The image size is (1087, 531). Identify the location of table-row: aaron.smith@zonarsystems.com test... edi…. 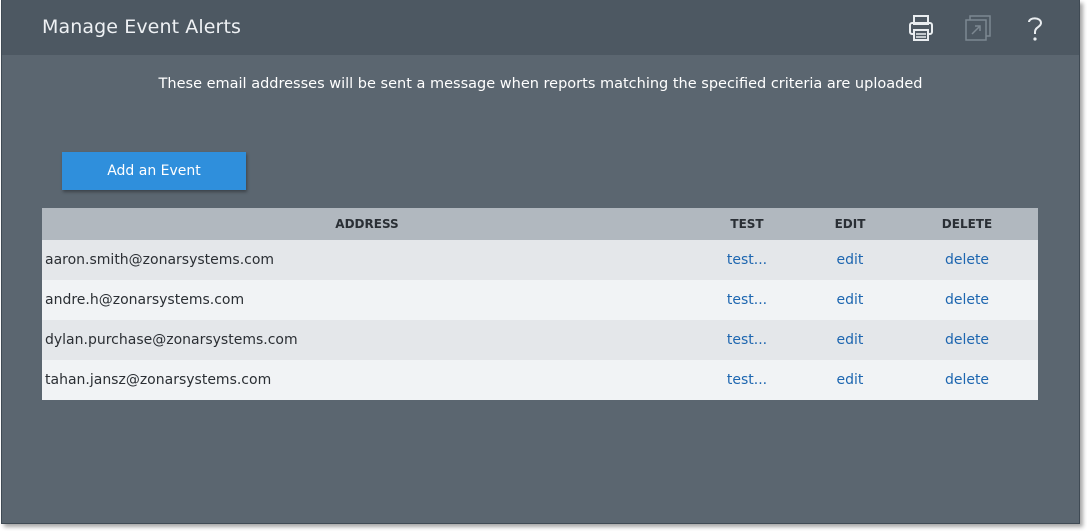
(540, 260).